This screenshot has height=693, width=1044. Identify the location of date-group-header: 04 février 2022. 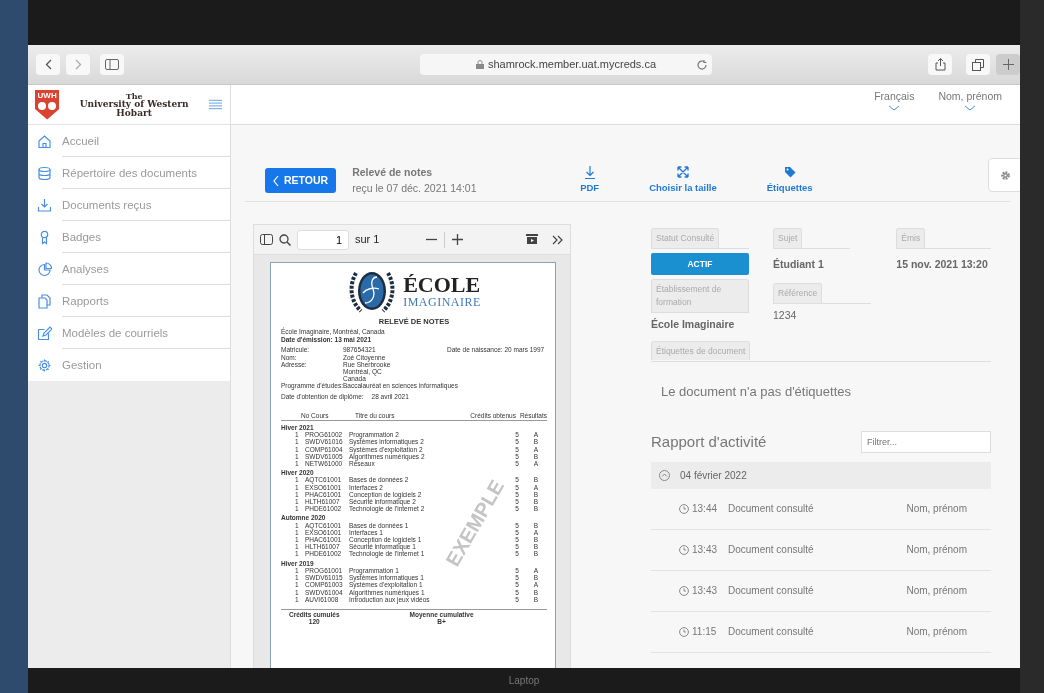
(821, 475).